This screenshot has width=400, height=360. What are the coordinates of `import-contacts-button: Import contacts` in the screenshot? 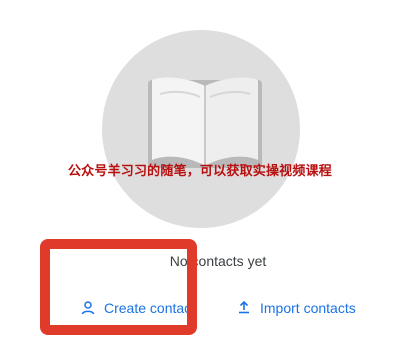 It's located at (296, 308).